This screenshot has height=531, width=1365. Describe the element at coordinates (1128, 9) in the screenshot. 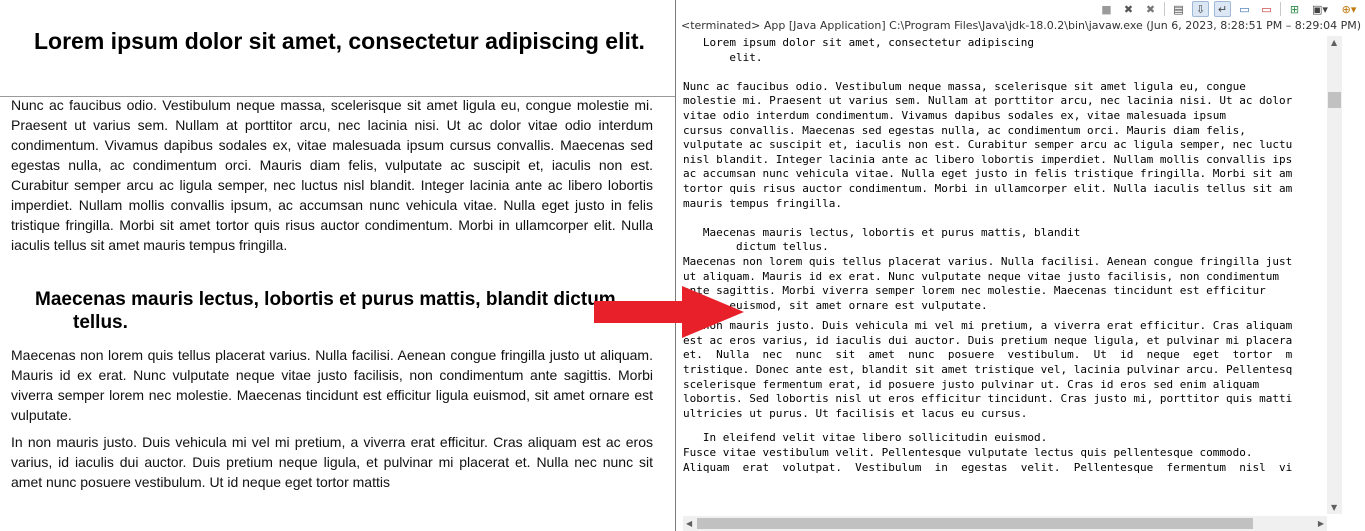

I see `remove-launch-icon: ✖` at that location.